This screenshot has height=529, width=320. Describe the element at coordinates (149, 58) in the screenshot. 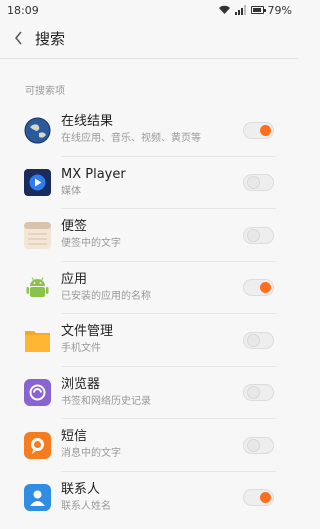

I see `header-divider` at that location.